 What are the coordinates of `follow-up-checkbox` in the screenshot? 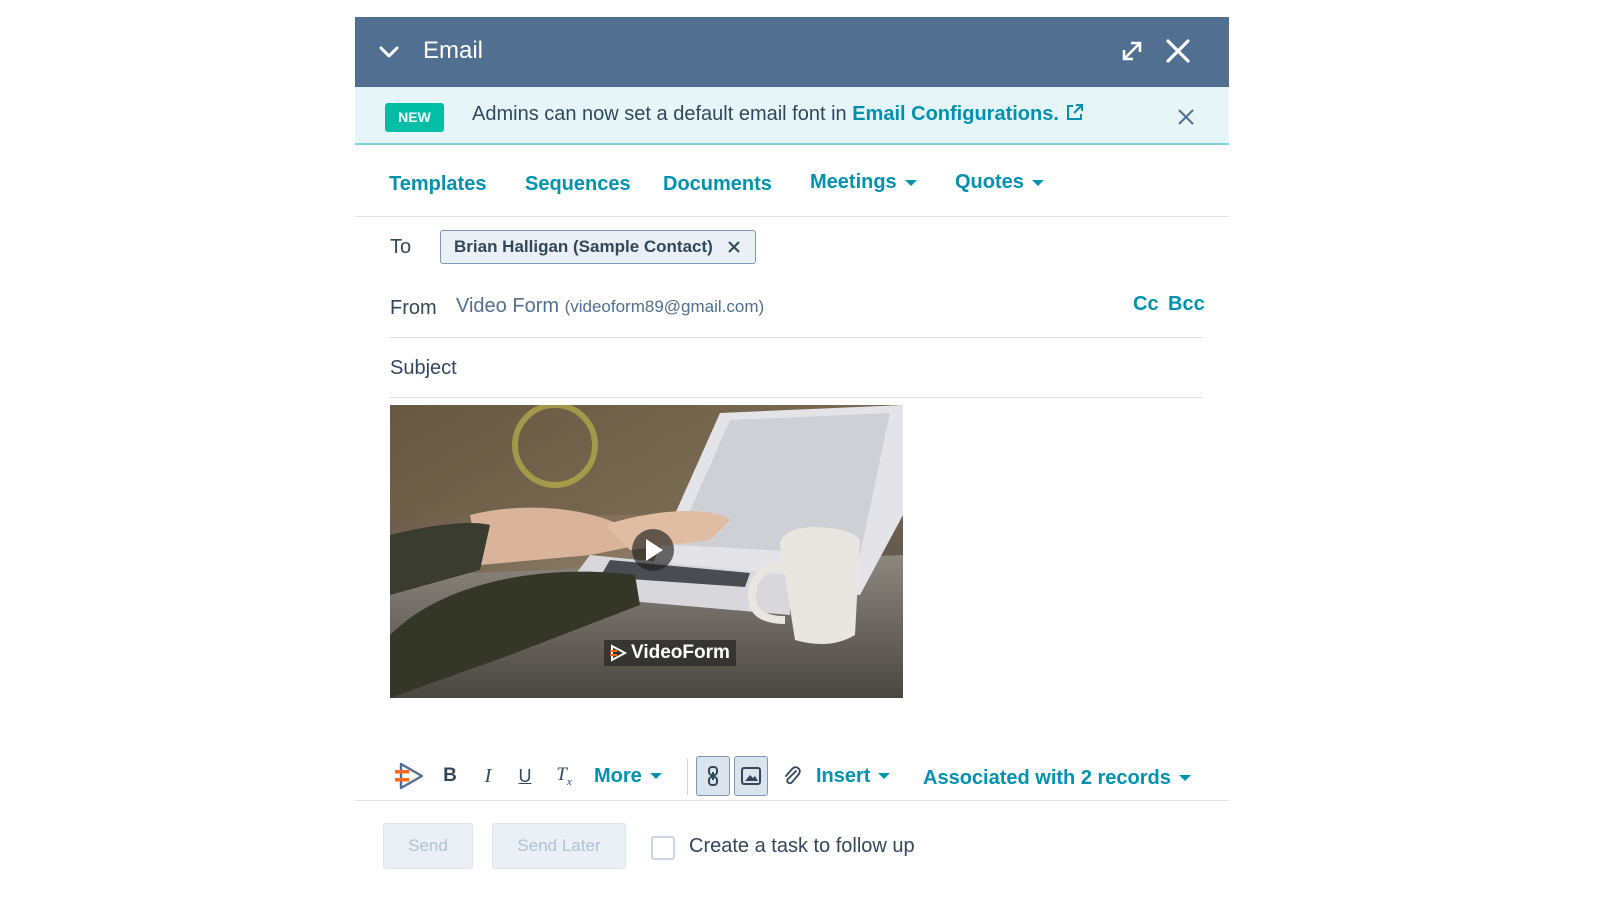 It's located at (663, 848).